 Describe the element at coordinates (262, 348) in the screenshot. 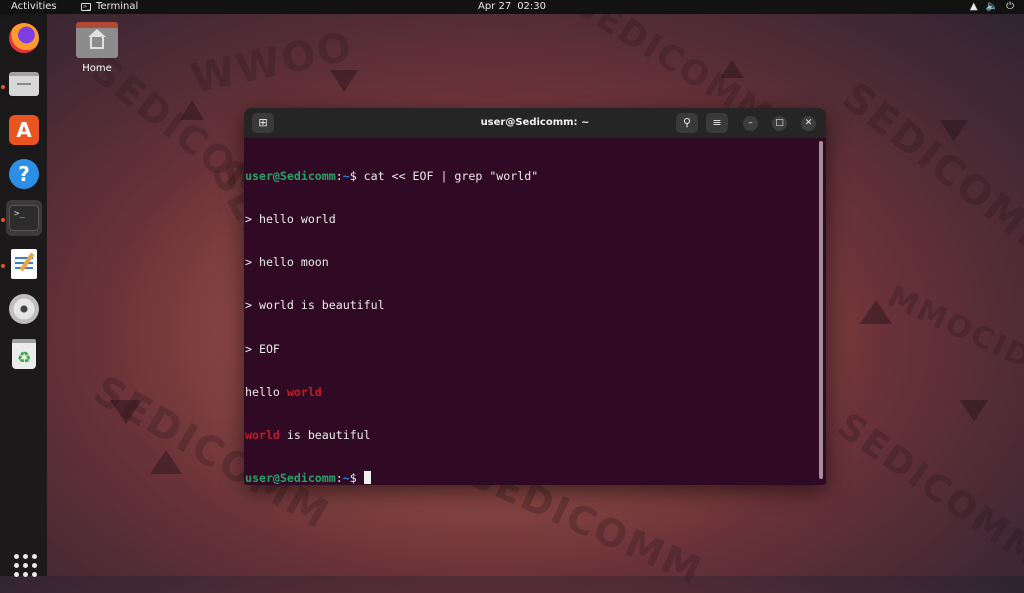

I see `terminal-line: > EOF` at that location.